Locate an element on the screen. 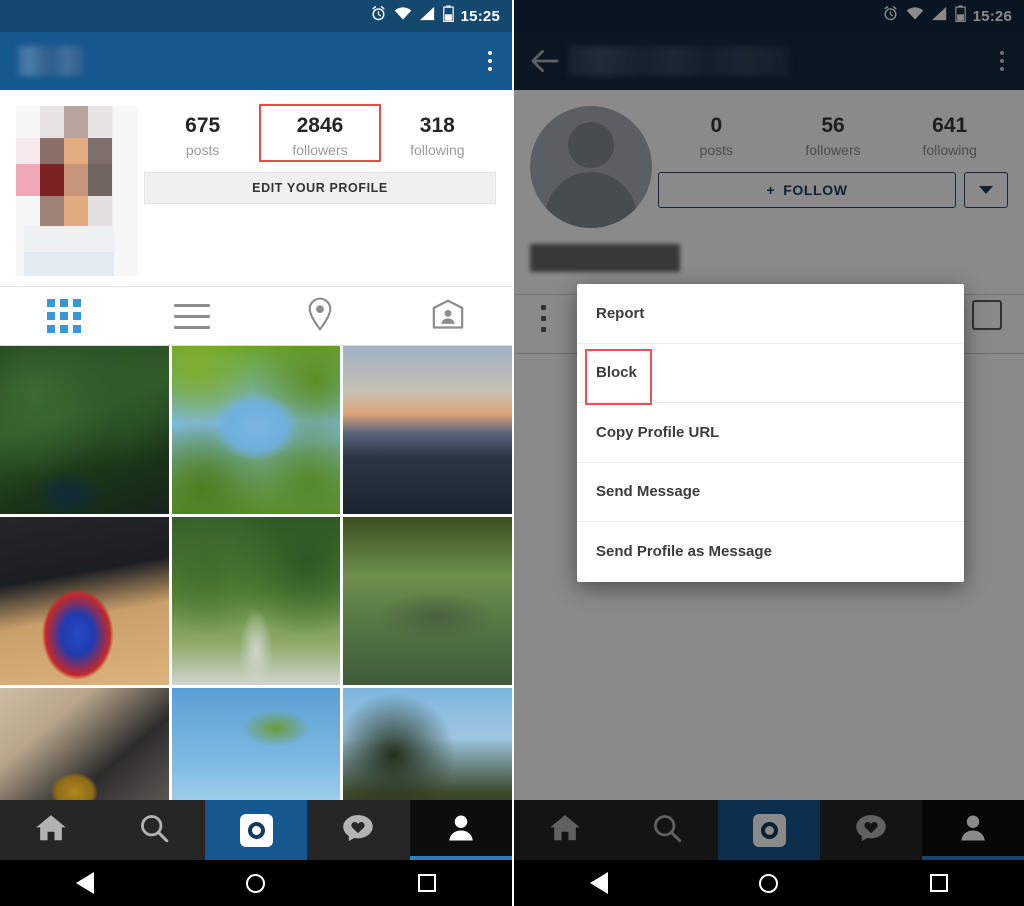 The height and width of the screenshot is (906, 1024). search-icon is located at coordinates (154, 830).